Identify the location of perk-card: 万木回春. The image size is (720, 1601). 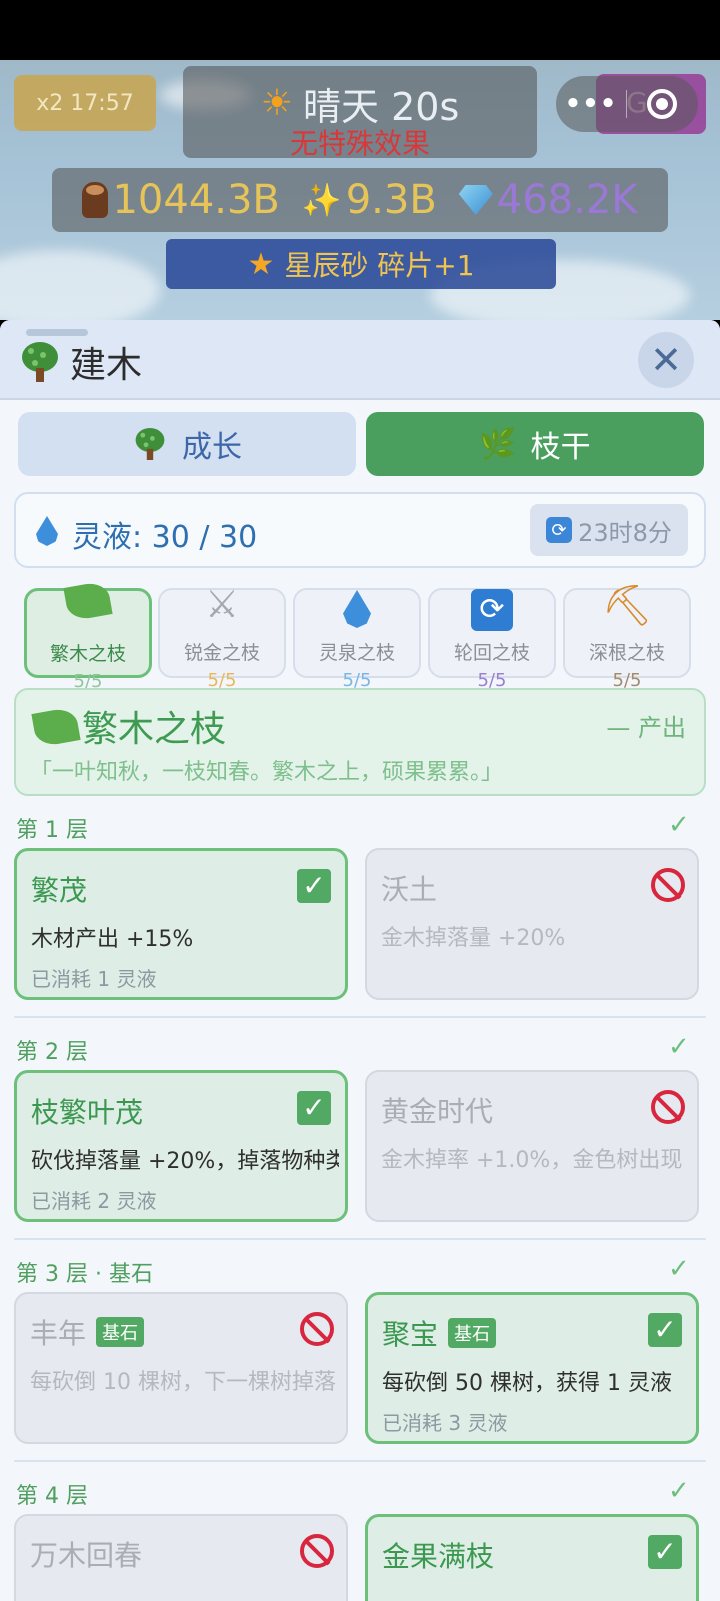
(181, 1557).